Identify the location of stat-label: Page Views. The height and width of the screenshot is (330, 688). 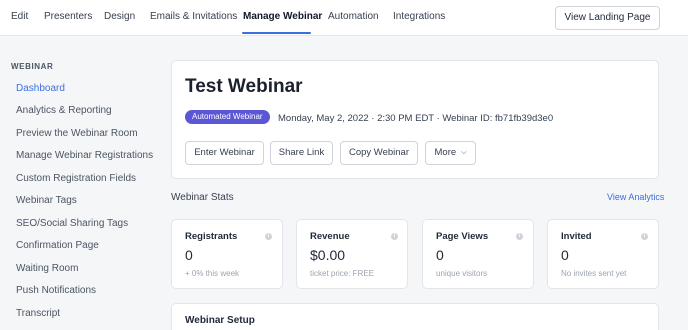
(462, 236).